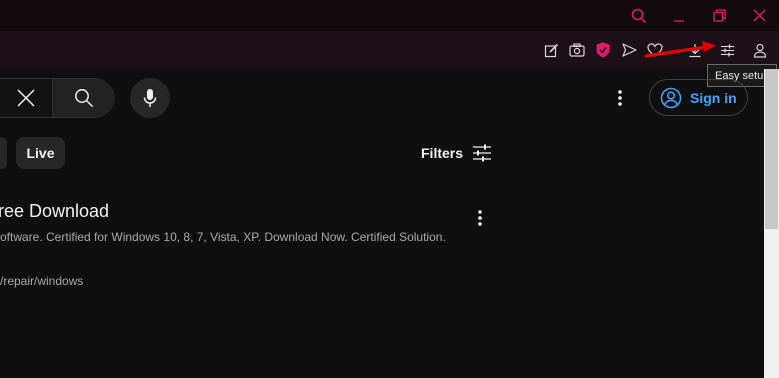  I want to click on title-bar, so click(389, 15).